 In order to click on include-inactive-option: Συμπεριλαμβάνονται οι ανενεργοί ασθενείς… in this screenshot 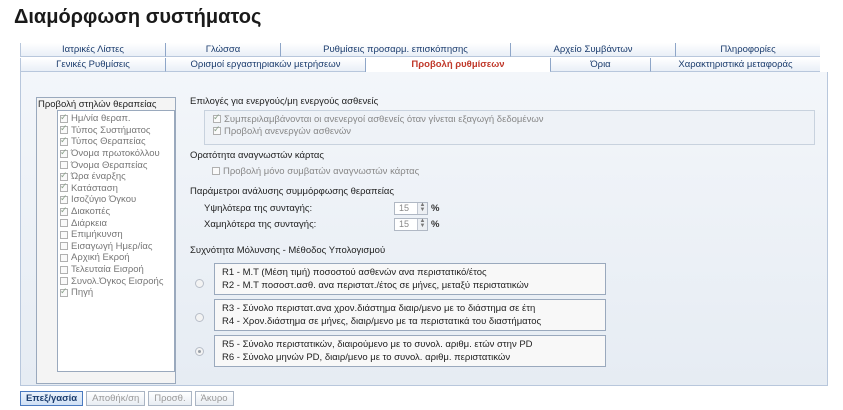, I will do `click(509, 118)`.